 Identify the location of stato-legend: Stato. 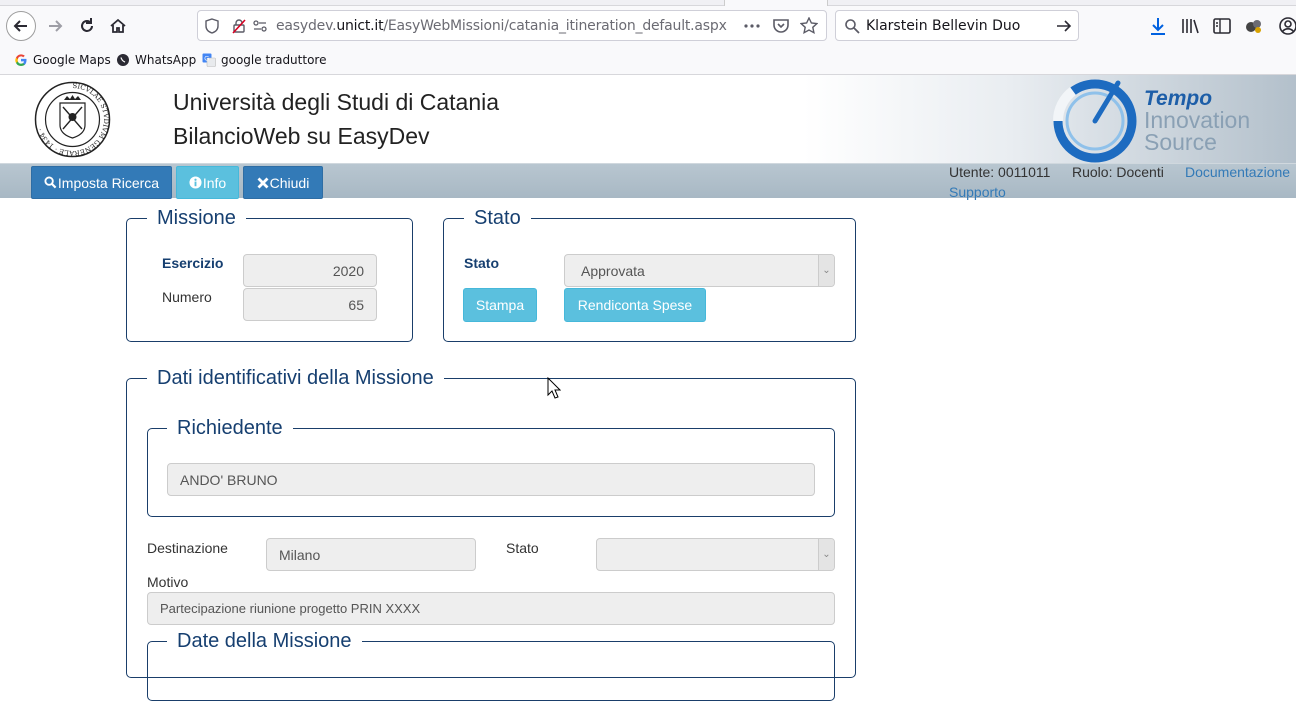
(497, 218).